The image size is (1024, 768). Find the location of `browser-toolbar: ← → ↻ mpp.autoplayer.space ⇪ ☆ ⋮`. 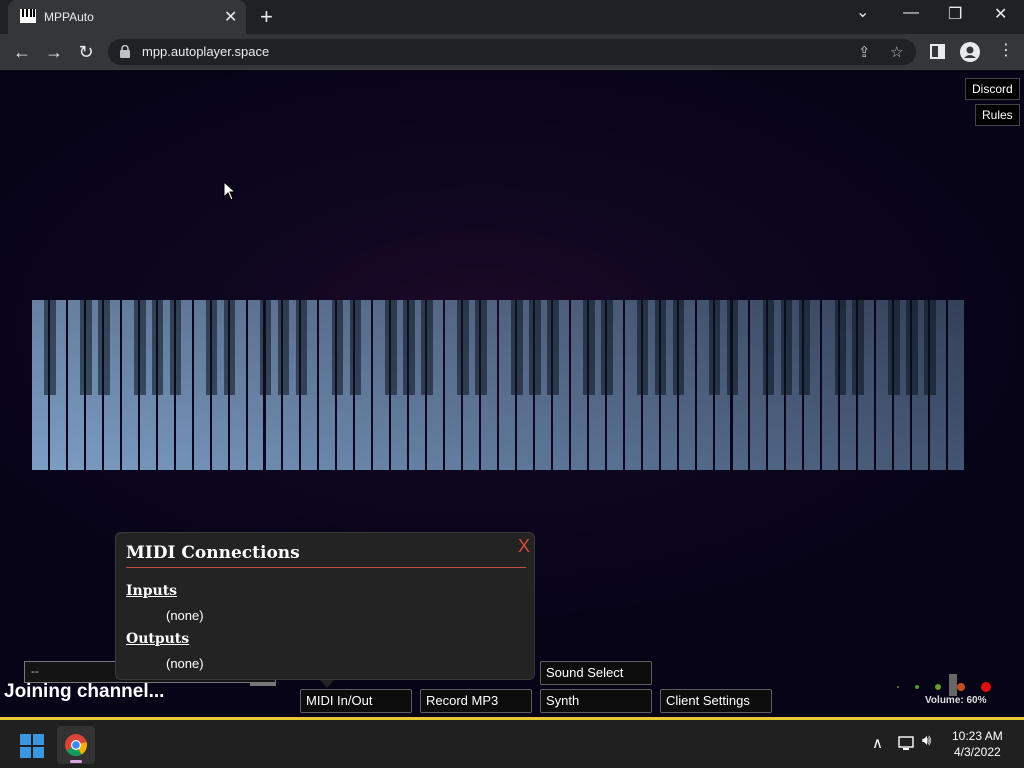

browser-toolbar: ← → ↻ mpp.autoplayer.space ⇪ ☆ ⋮ is located at coordinates (512, 52).